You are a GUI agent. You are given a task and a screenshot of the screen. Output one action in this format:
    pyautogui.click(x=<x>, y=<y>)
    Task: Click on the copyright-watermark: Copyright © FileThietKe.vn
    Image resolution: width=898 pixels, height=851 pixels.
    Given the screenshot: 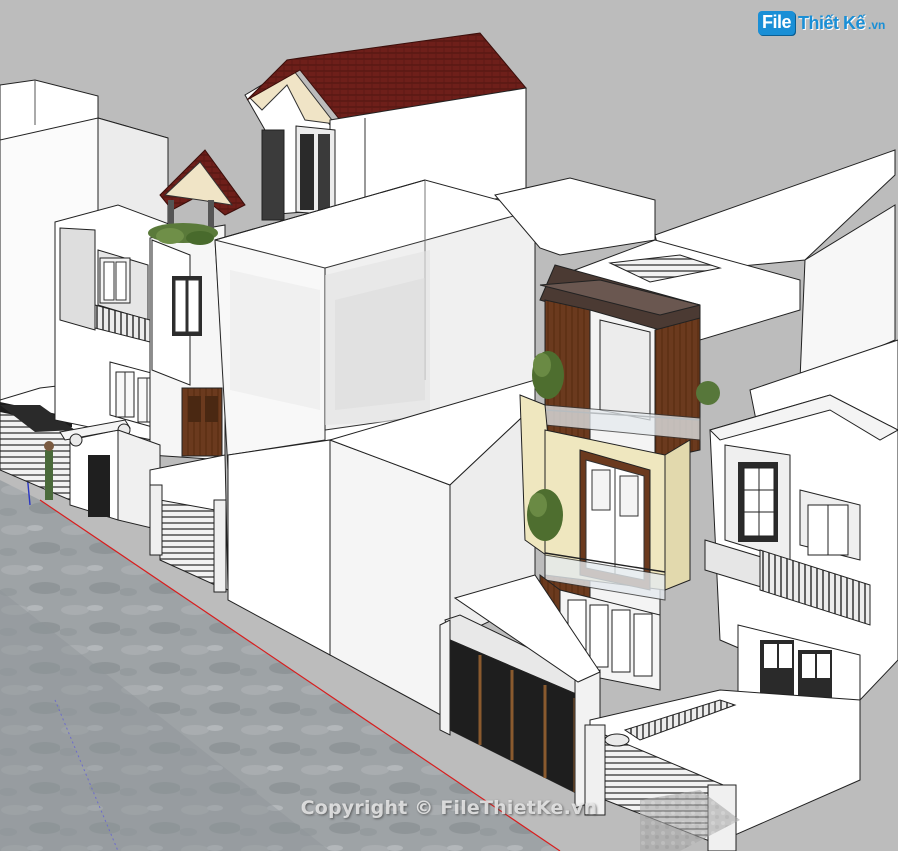 What is the action you would take?
    pyautogui.click(x=449, y=808)
    